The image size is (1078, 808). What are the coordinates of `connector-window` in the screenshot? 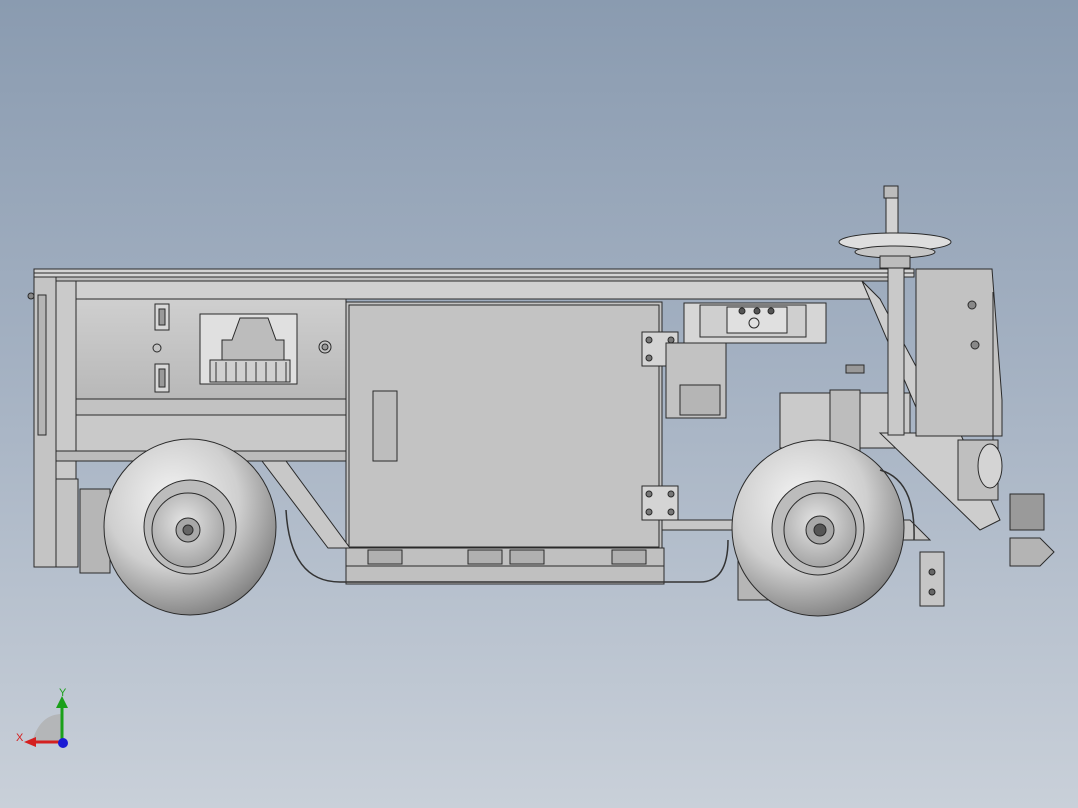 It's located at (248, 349).